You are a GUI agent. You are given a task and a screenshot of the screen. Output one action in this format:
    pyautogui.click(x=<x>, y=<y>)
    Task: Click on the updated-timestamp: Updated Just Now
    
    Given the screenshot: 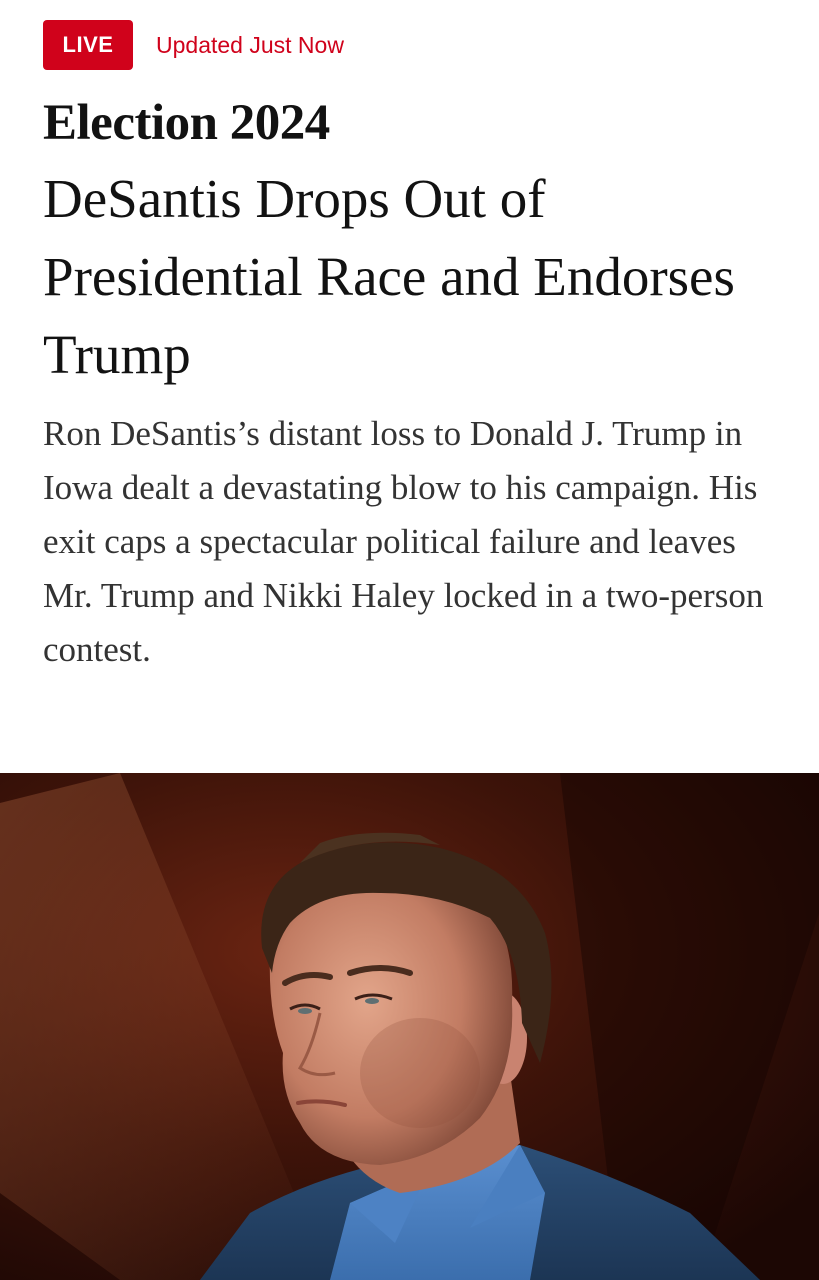 What is the action you would take?
    pyautogui.click(x=250, y=44)
    